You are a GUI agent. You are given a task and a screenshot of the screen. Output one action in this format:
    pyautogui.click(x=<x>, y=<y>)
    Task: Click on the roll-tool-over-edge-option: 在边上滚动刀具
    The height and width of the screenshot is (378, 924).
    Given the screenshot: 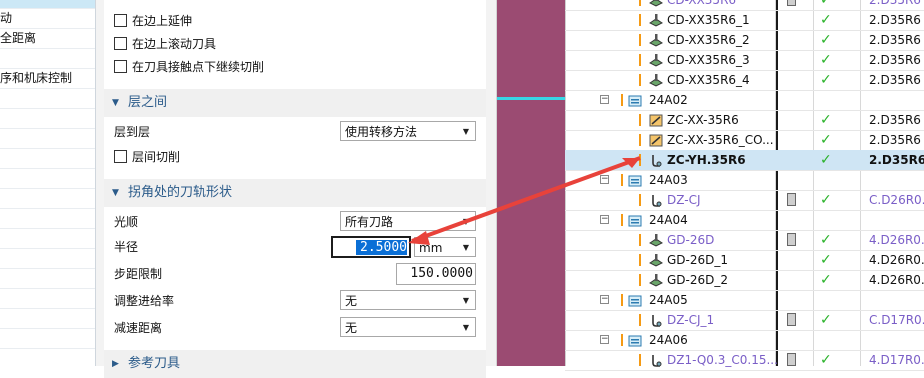 What is the action you would take?
    pyautogui.click(x=165, y=44)
    